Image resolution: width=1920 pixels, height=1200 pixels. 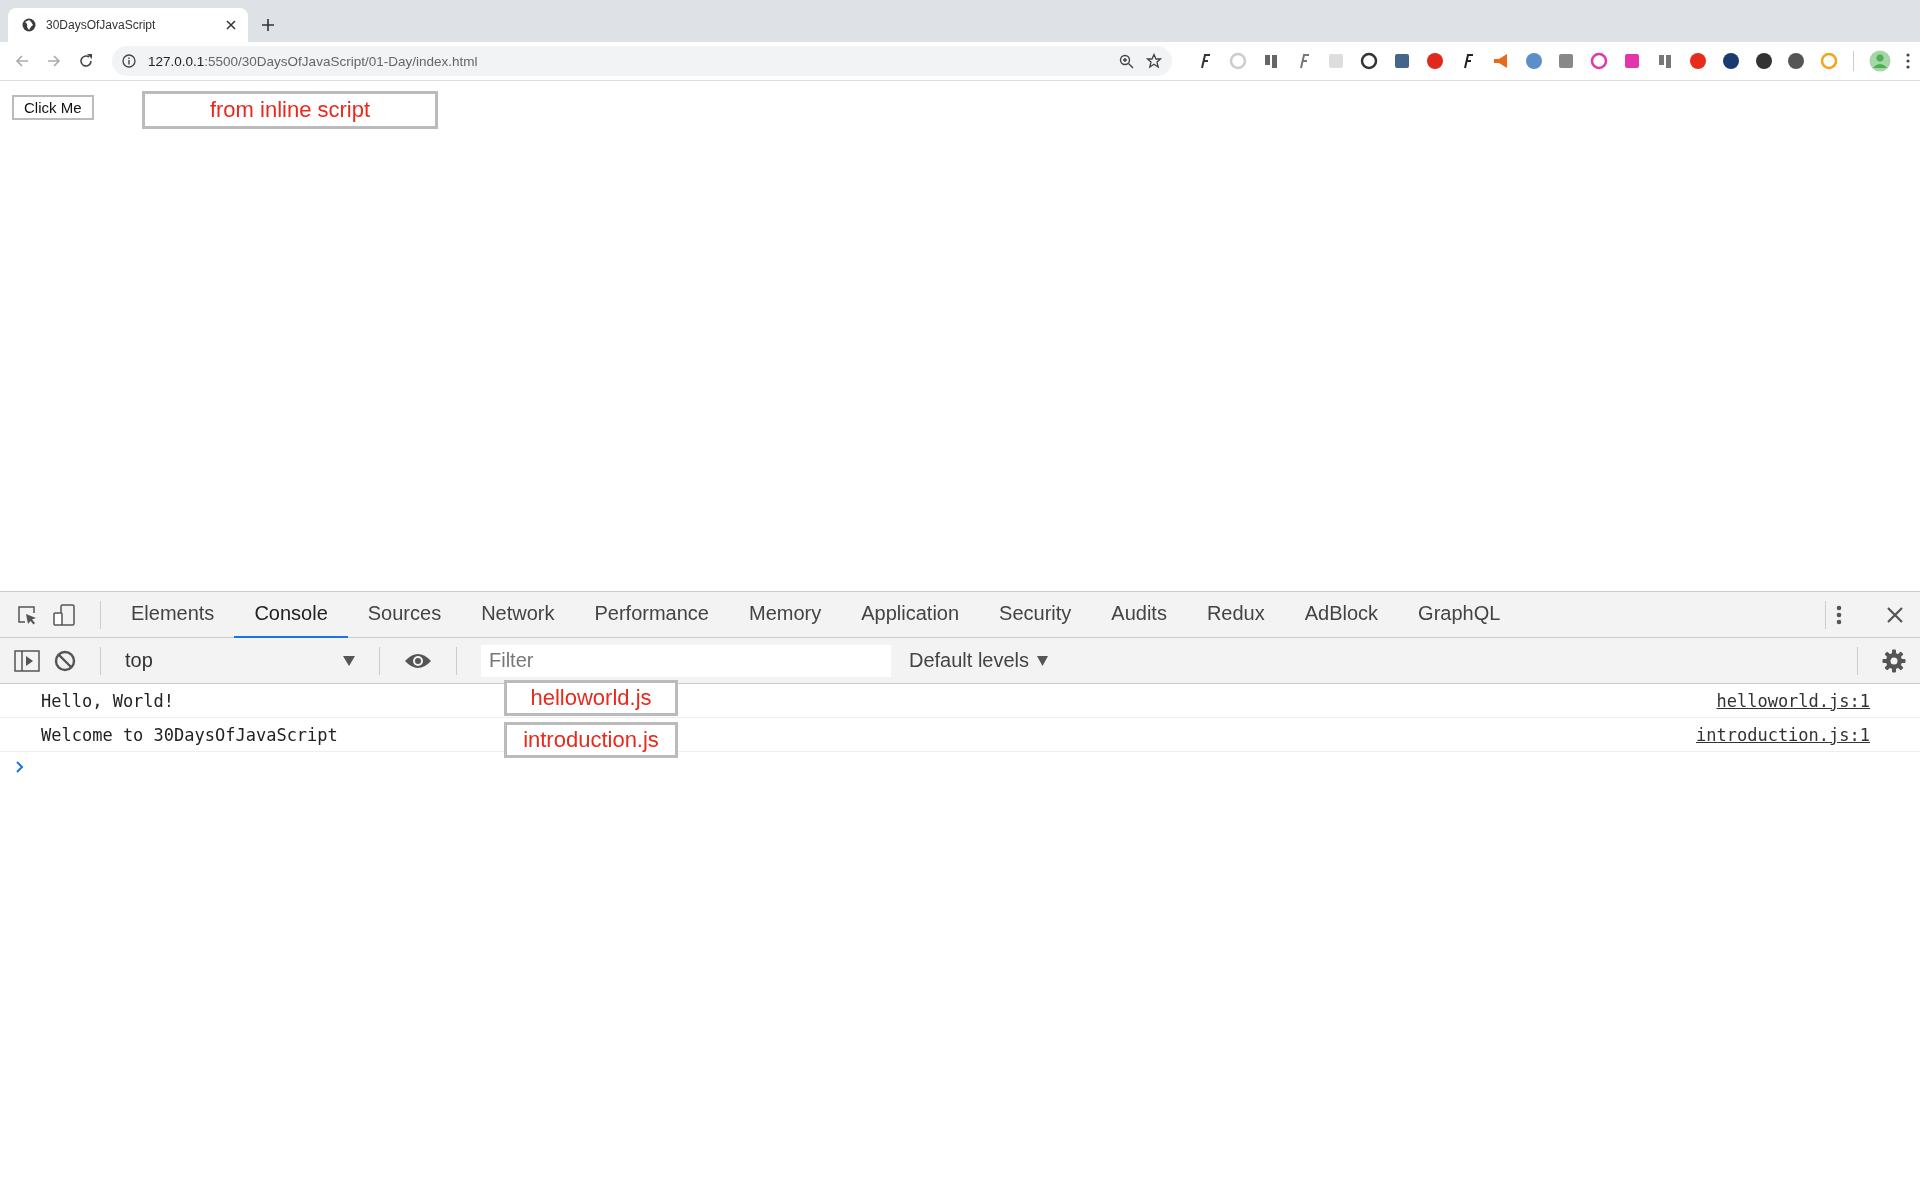 I want to click on source-link: helloworld.js:1, so click(x=1793, y=700).